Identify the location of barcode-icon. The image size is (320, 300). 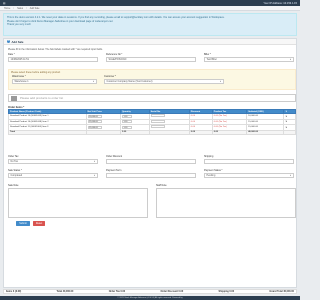
(14, 98).